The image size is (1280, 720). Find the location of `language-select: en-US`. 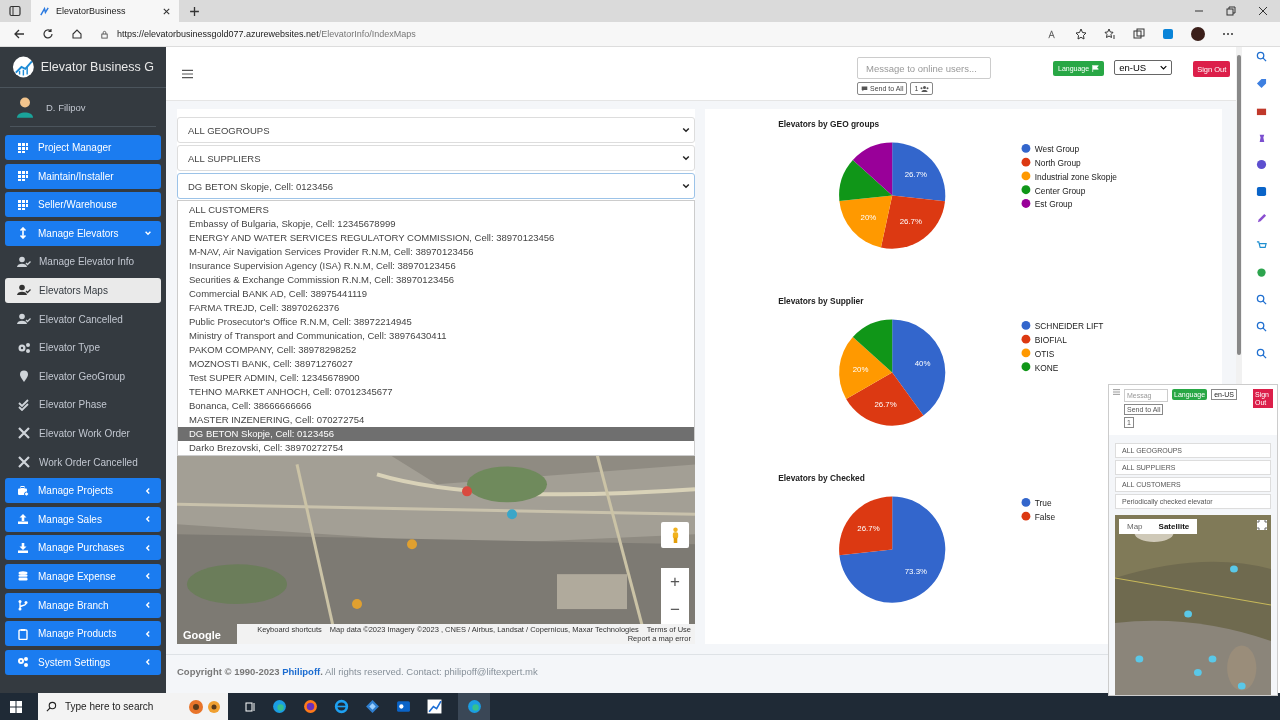

language-select: en-US is located at coordinates (1143, 67).